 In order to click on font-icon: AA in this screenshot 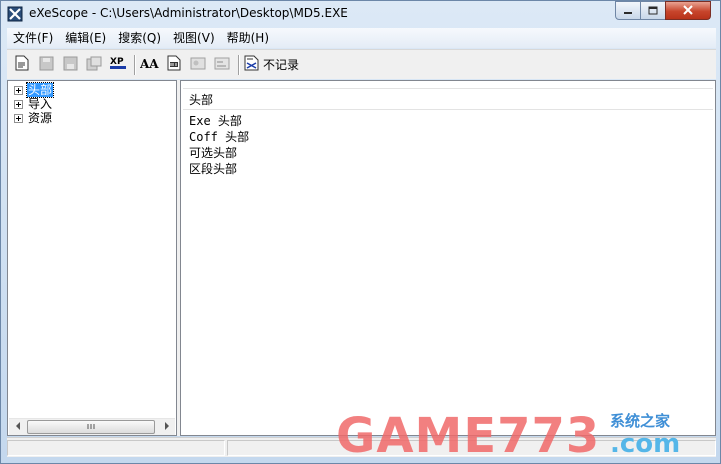, I will do `click(149, 64)`.